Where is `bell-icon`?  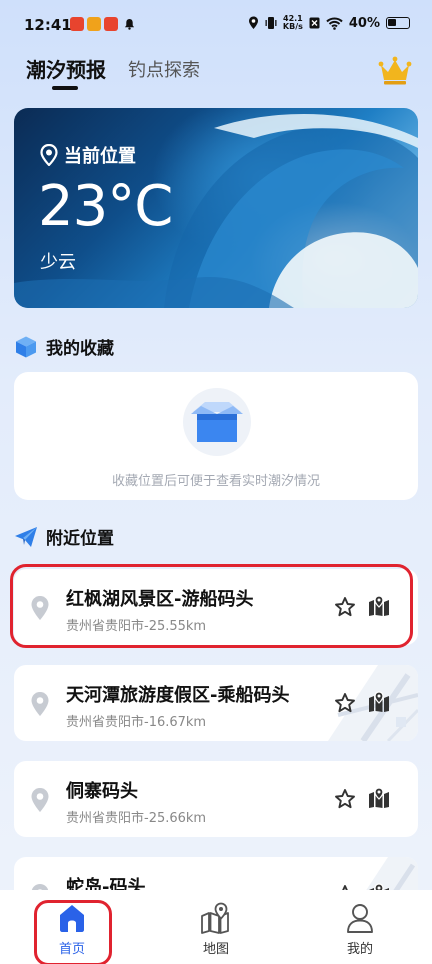 bell-icon is located at coordinates (129, 24).